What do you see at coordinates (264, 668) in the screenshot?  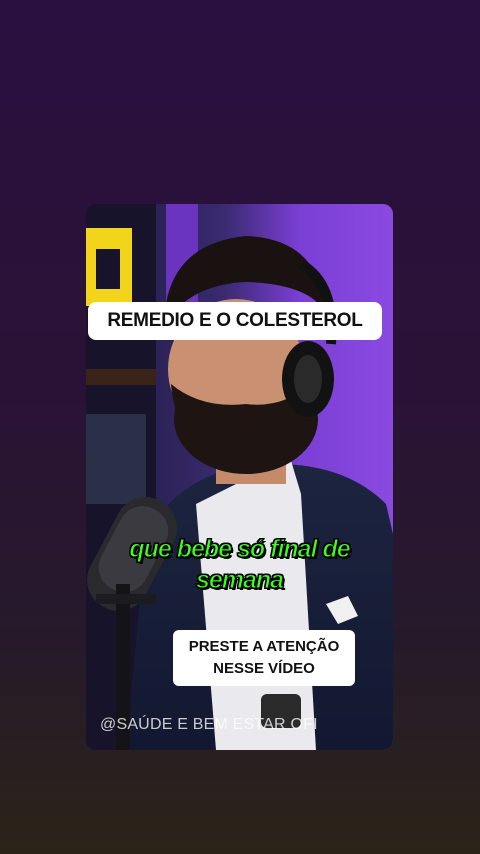 I see `attention-line-2: NESSE VÍDEO` at bounding box center [264, 668].